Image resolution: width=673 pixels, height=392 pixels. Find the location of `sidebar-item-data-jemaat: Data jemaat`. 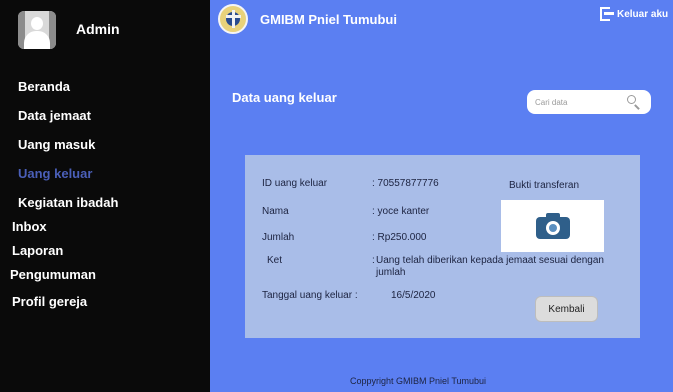

sidebar-item-data-jemaat: Data jemaat is located at coordinates (54, 115).